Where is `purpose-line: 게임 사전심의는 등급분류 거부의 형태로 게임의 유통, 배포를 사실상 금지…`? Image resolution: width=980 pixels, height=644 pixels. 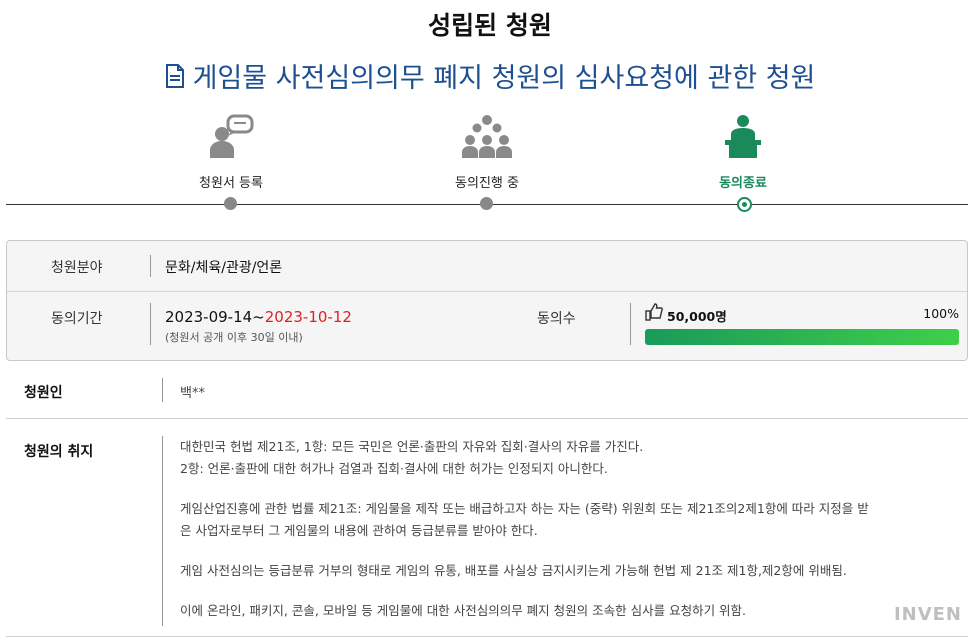 purpose-line: 게임 사전심의는 등급분류 거부의 형태로 게임의 유통, 배포를 사실상 금지… is located at coordinates (513, 570).